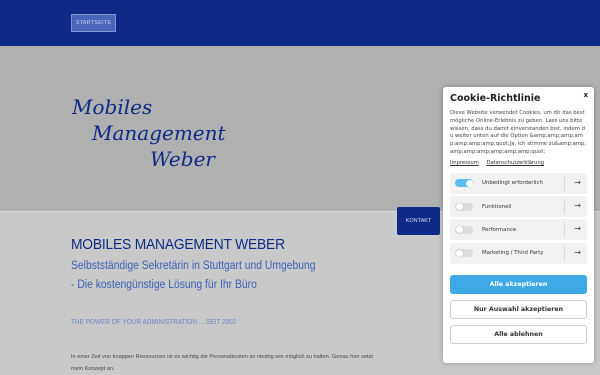 The height and width of the screenshot is (375, 600). I want to click on cookie-category-marketing: Marketing / Third Party →, so click(518, 253).